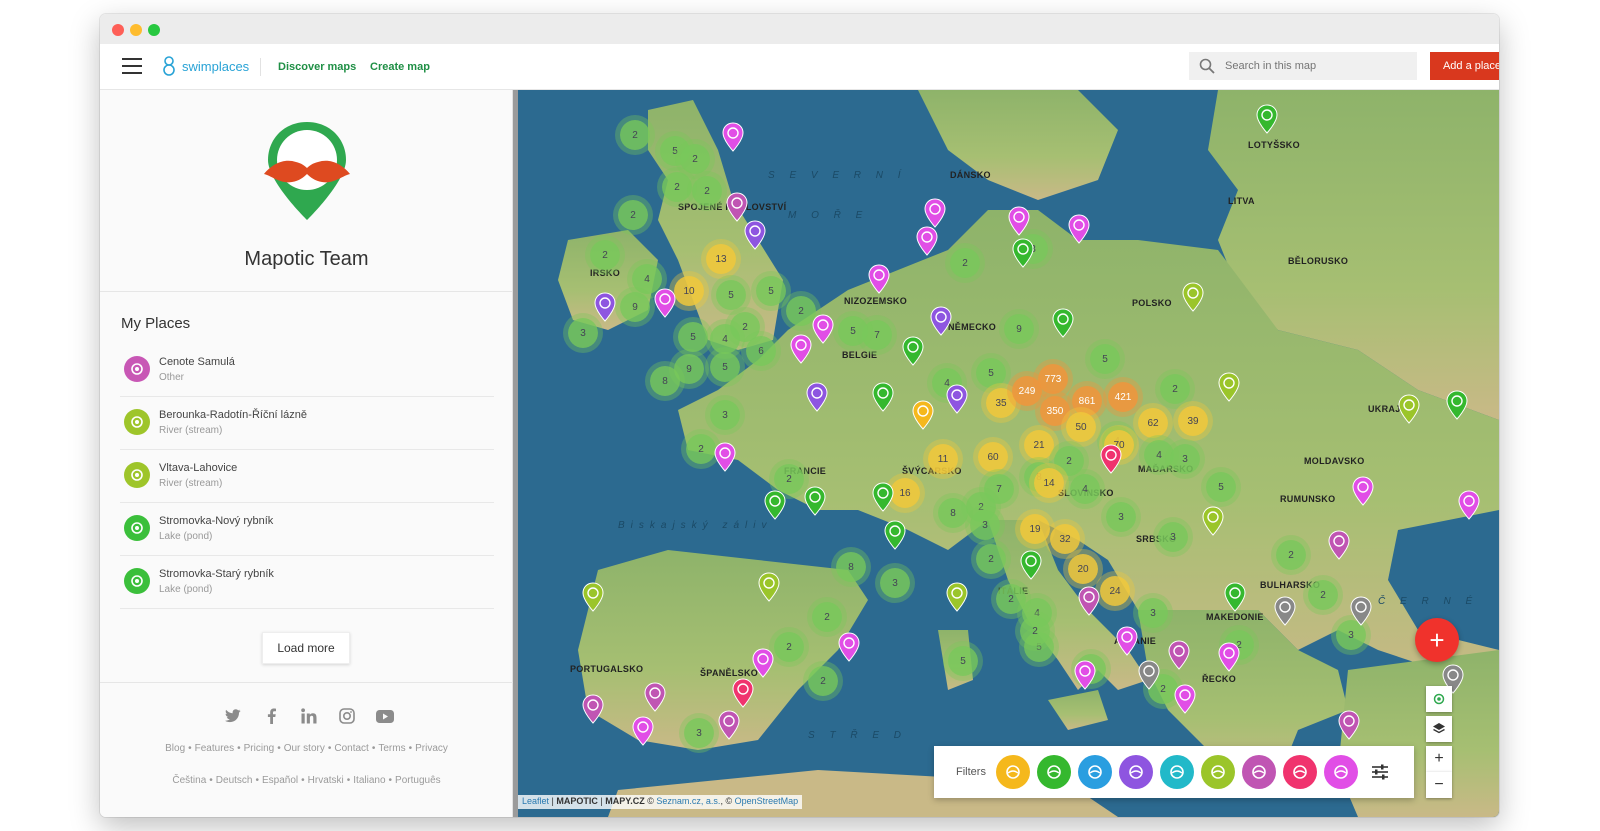 The height and width of the screenshot is (831, 1600). Describe the element at coordinates (1053, 379) in the screenshot. I see `marker-cluster: 773` at that location.